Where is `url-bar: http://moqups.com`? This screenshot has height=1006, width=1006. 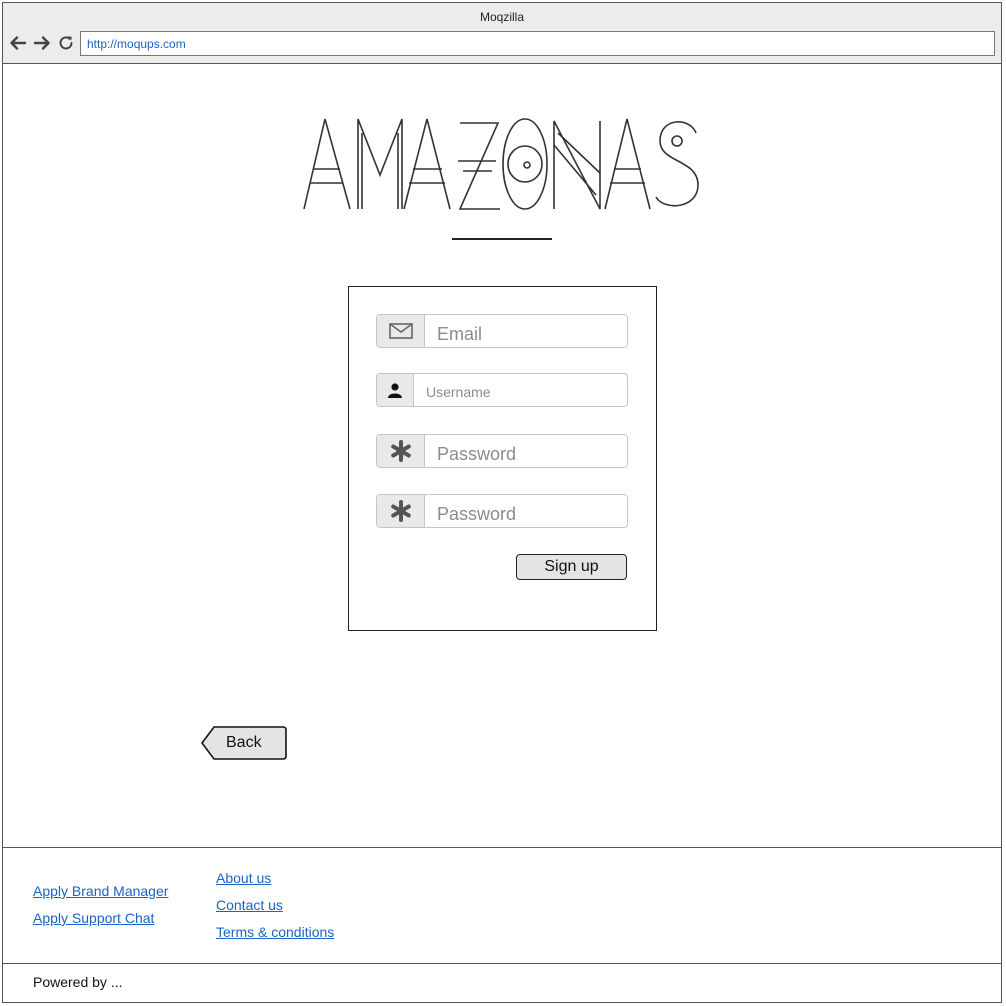 url-bar: http://moqups.com is located at coordinates (537, 43).